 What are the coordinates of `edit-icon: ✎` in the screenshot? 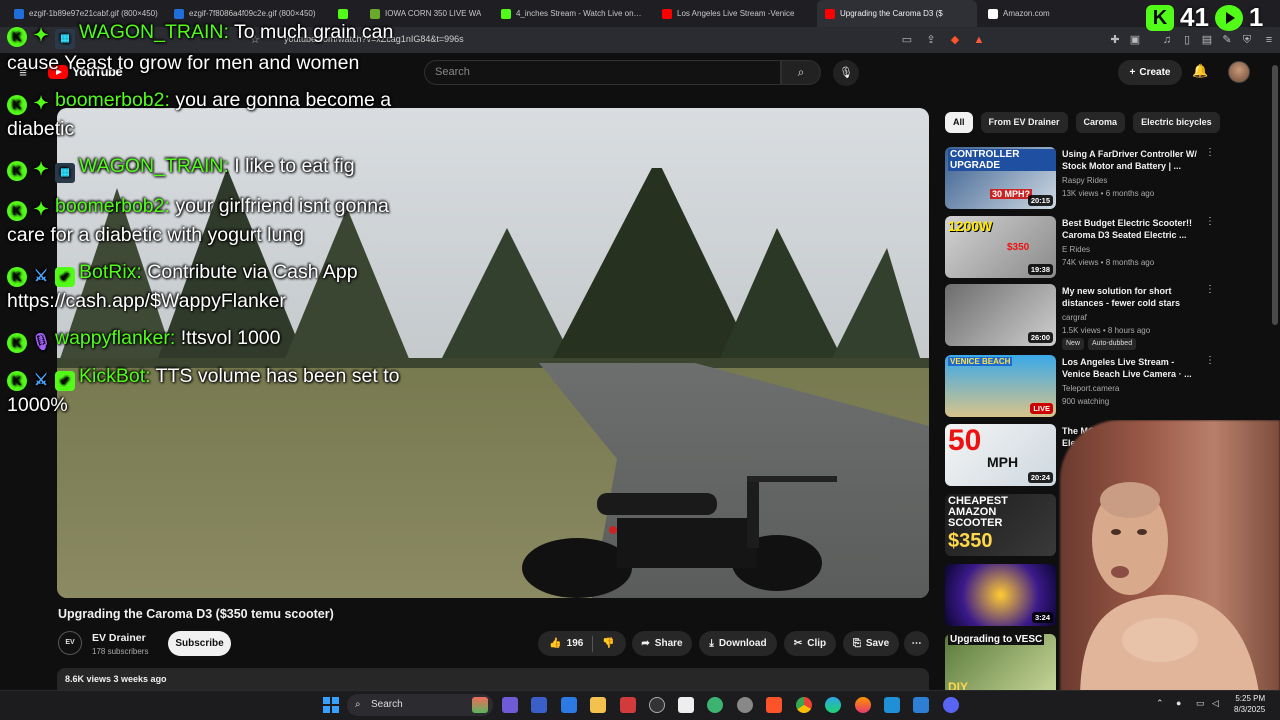 It's located at (1227, 40).